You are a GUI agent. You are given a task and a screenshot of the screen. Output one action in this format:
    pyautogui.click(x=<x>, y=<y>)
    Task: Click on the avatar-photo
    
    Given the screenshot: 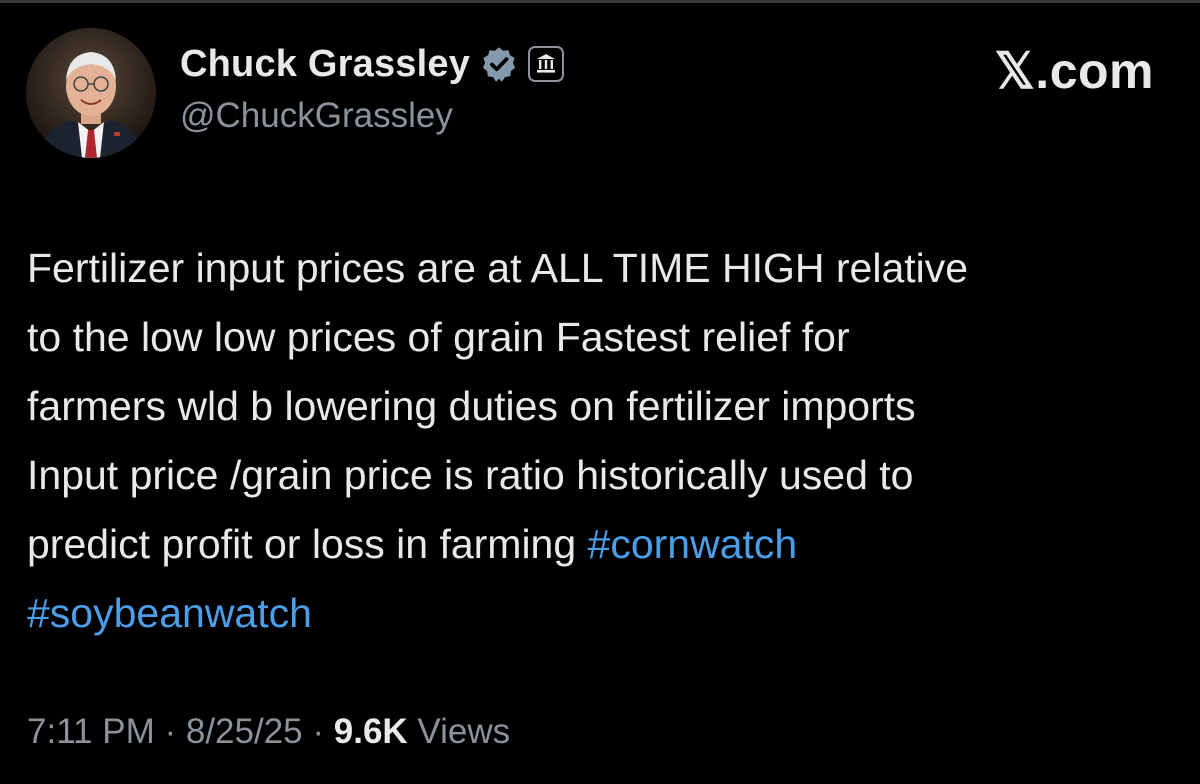 What is the action you would take?
    pyautogui.click(x=91, y=93)
    